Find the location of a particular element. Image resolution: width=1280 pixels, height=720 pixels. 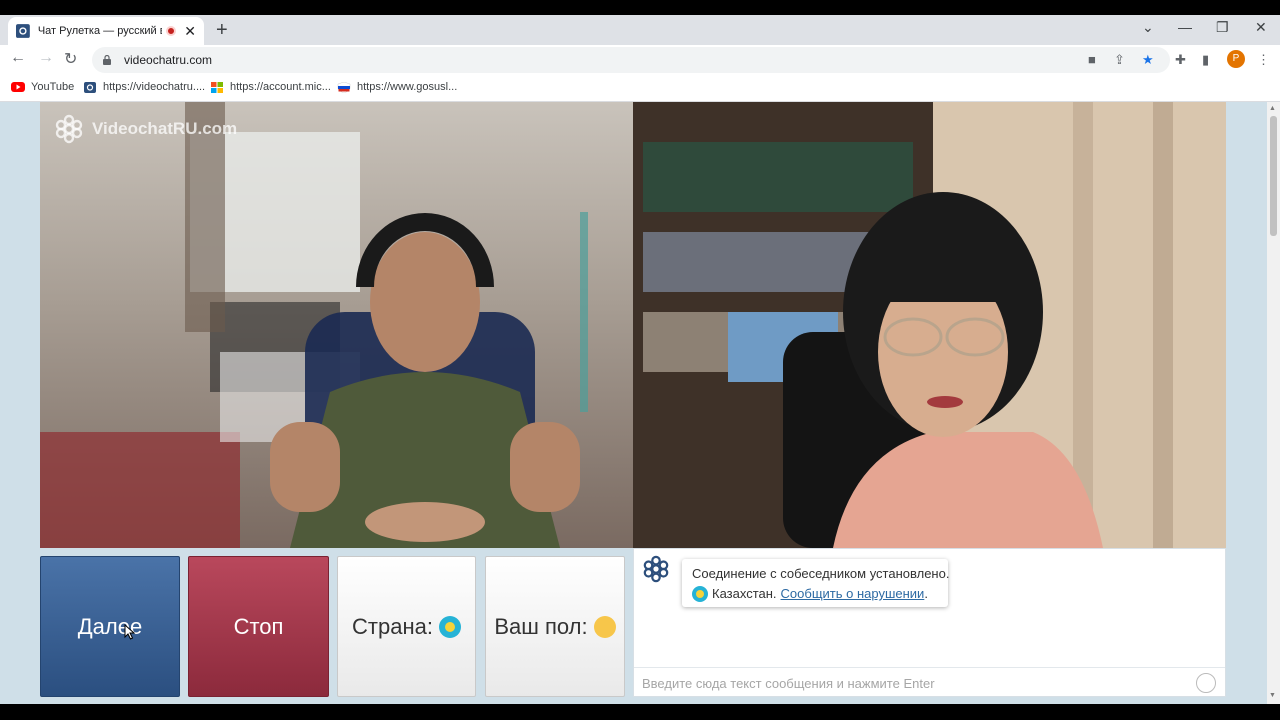

lock-icon is located at coordinates (107, 60).